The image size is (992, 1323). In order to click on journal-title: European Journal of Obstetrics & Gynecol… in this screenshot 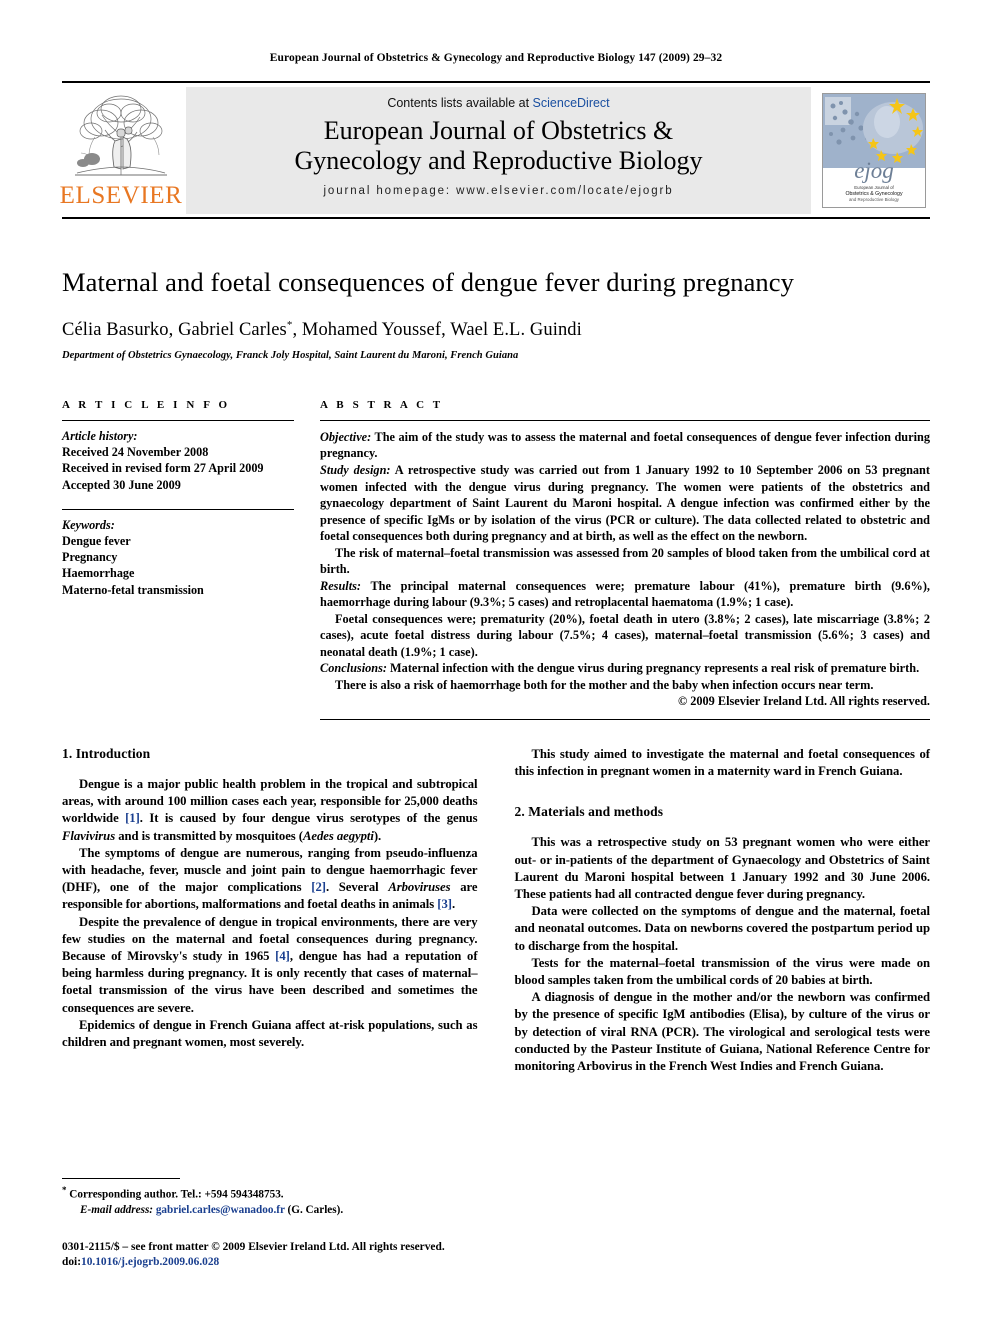, I will do `click(498, 146)`.